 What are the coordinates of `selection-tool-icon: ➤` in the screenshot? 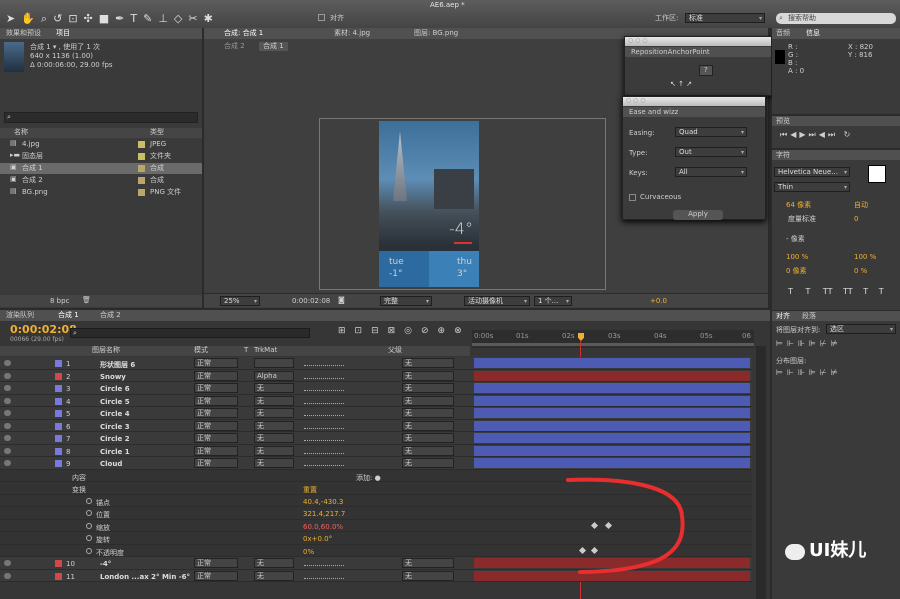 It's located at (13, 18).